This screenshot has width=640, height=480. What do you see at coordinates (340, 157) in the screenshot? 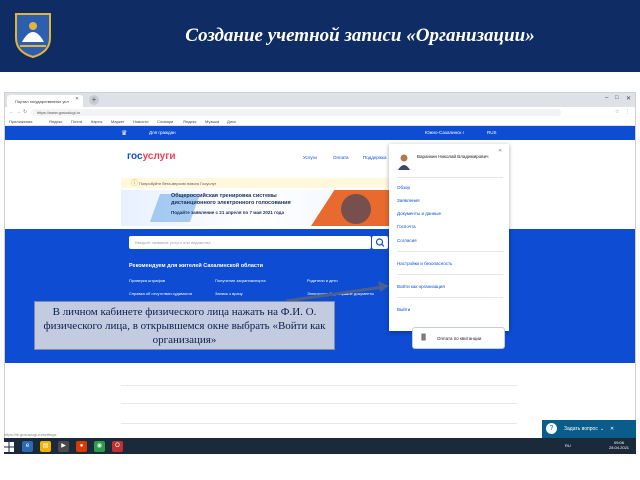
I see `nav-payment: Оплата` at bounding box center [340, 157].